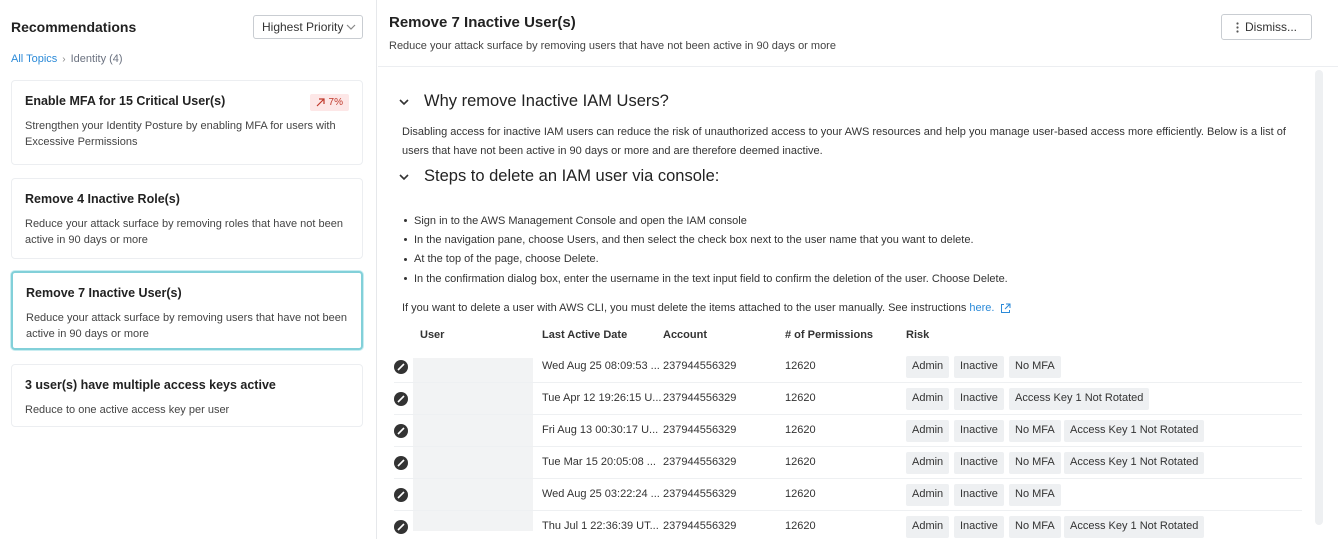 This screenshot has height=539, width=1338. What do you see at coordinates (102, 199) in the screenshot?
I see `card-title: Remove 4 Inactive Role(s)` at bounding box center [102, 199].